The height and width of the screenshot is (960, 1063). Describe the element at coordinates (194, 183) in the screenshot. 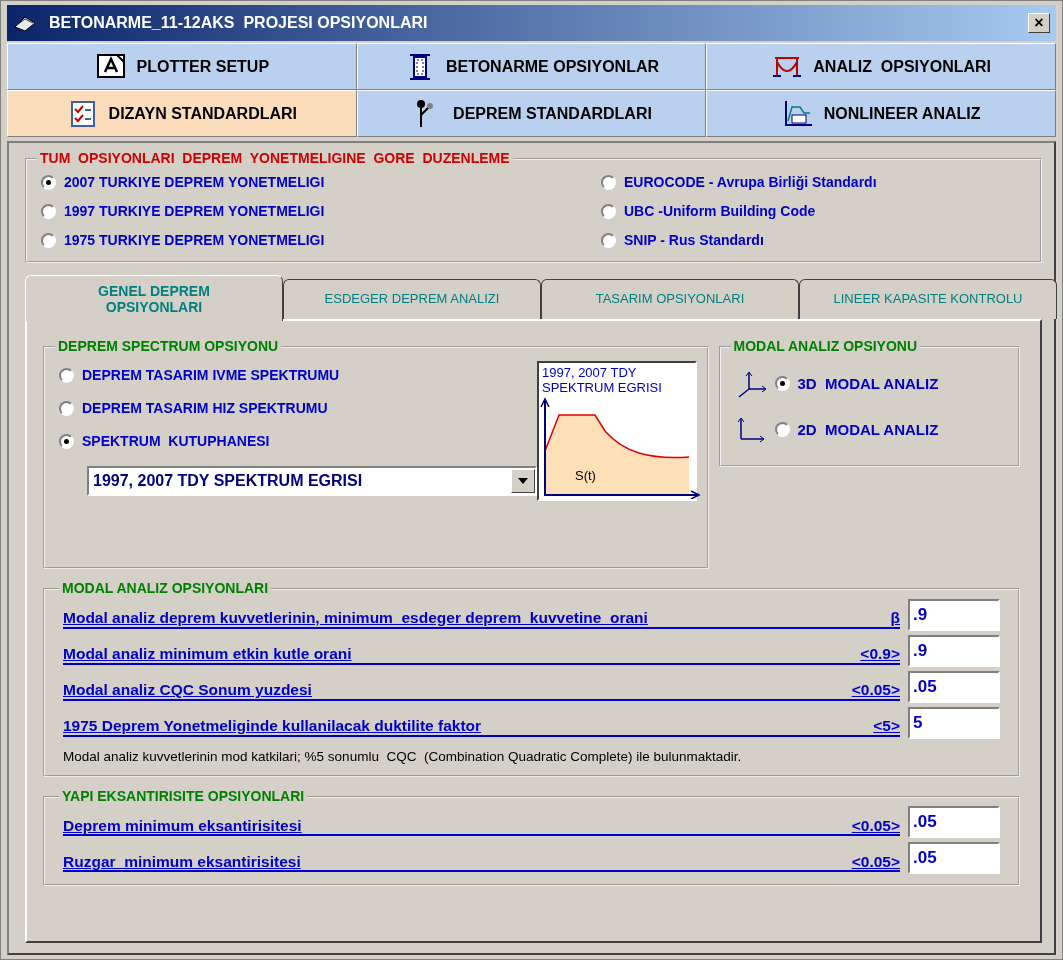

I see `radio-label: 2007 TURKIYE DEPREM YONETMELIGI` at that location.